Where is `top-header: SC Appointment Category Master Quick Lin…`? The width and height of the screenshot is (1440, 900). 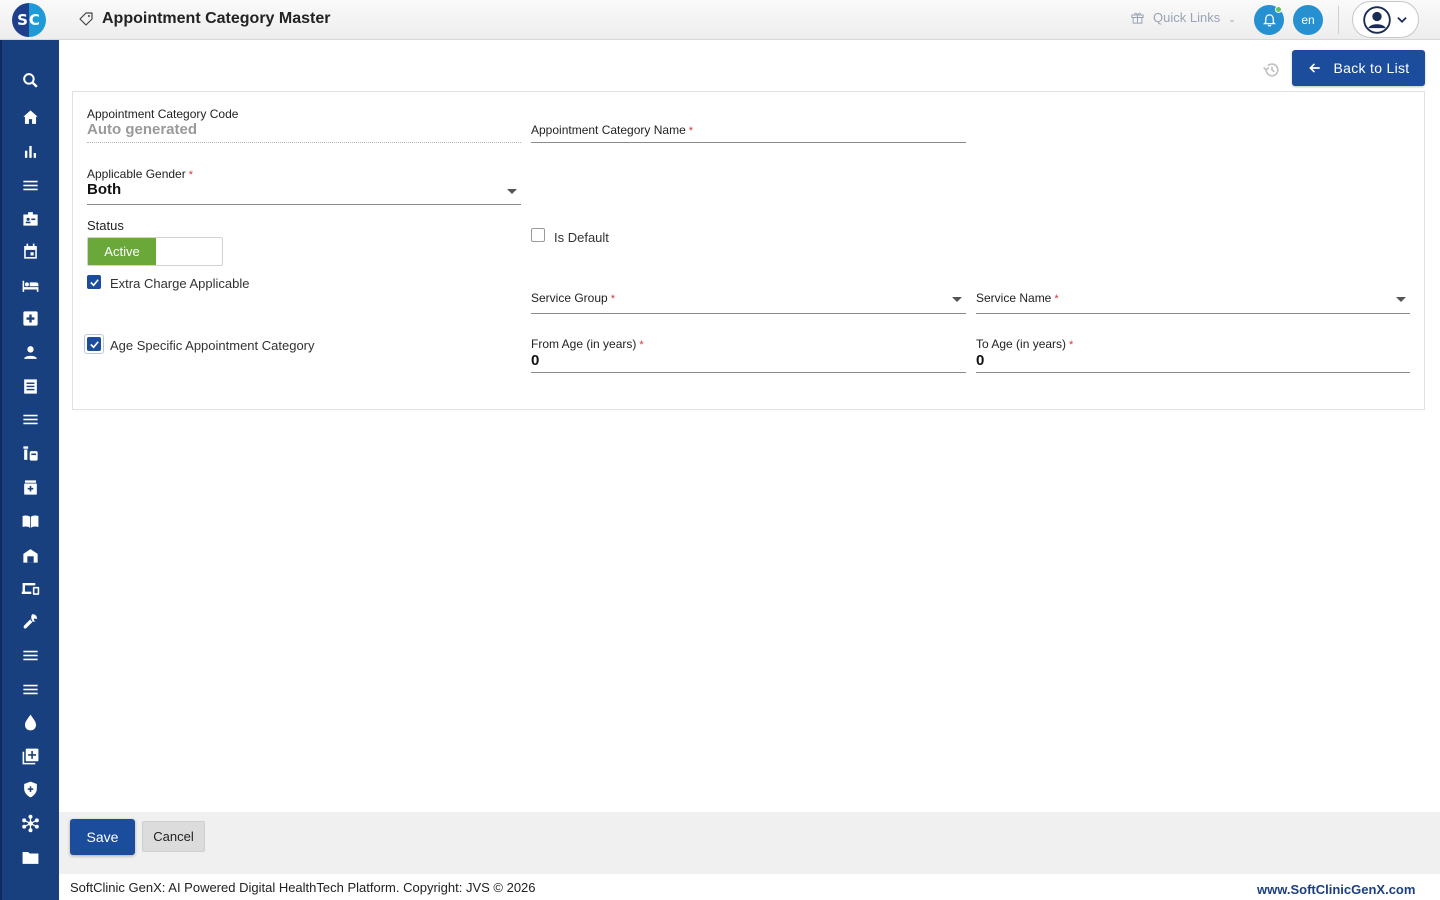
top-header: SC Appointment Category Master Quick Lin… is located at coordinates (720, 20).